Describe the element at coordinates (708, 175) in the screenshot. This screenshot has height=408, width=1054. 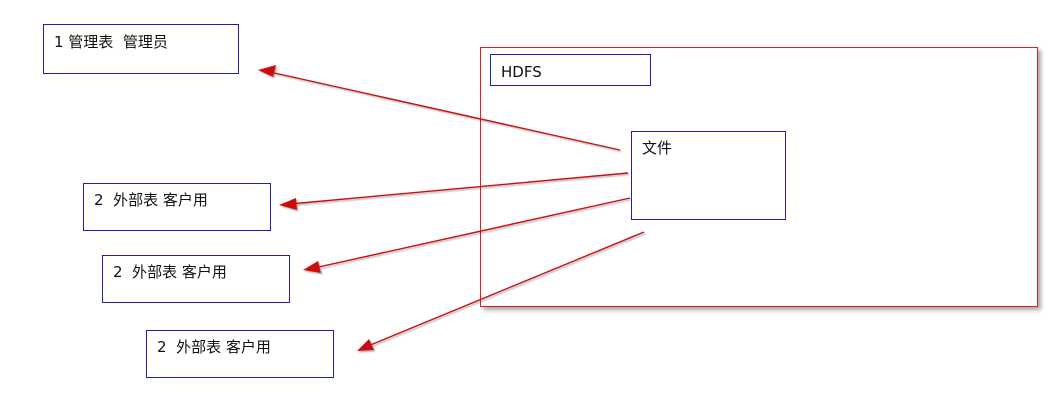
I see `file-box: 文件` at that location.